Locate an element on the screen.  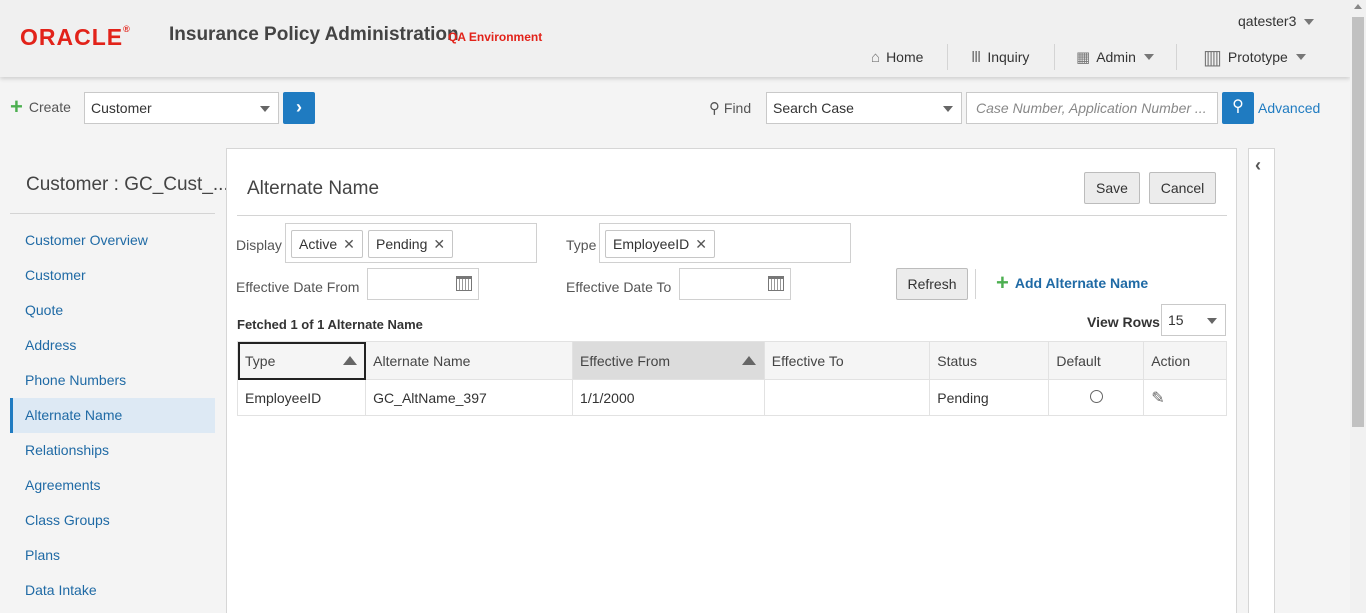
page-scrollbar is located at coordinates (1358, 306).